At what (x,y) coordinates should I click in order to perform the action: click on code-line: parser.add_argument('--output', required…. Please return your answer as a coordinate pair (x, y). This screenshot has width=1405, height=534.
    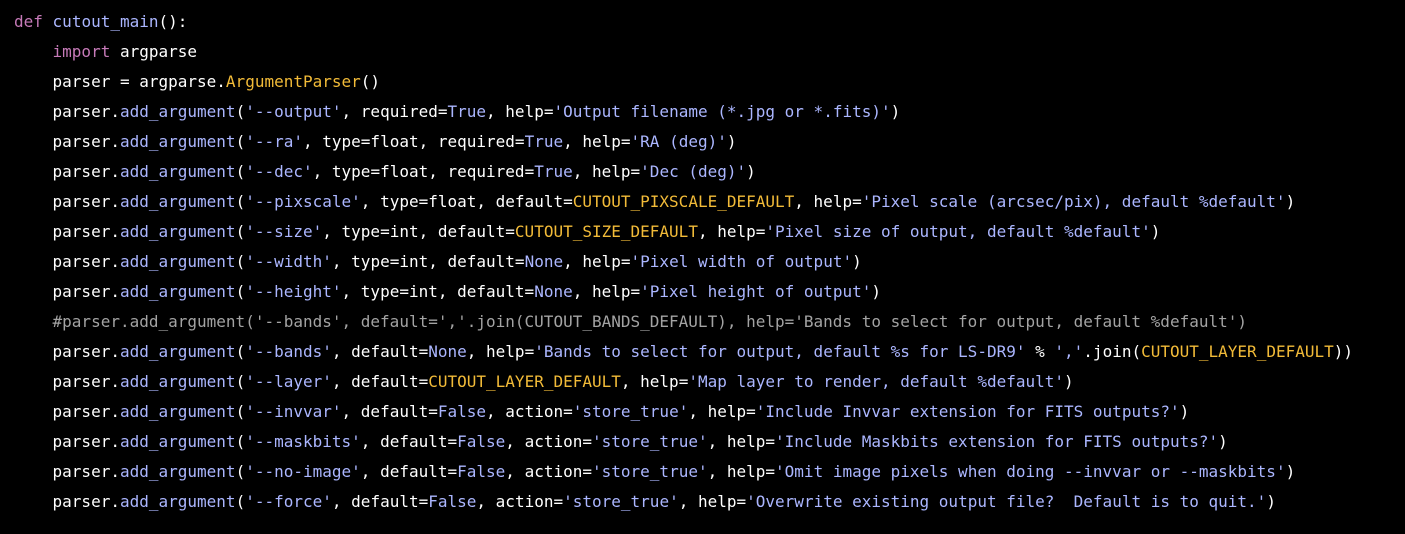
    Looking at the image, I should click on (709, 112).